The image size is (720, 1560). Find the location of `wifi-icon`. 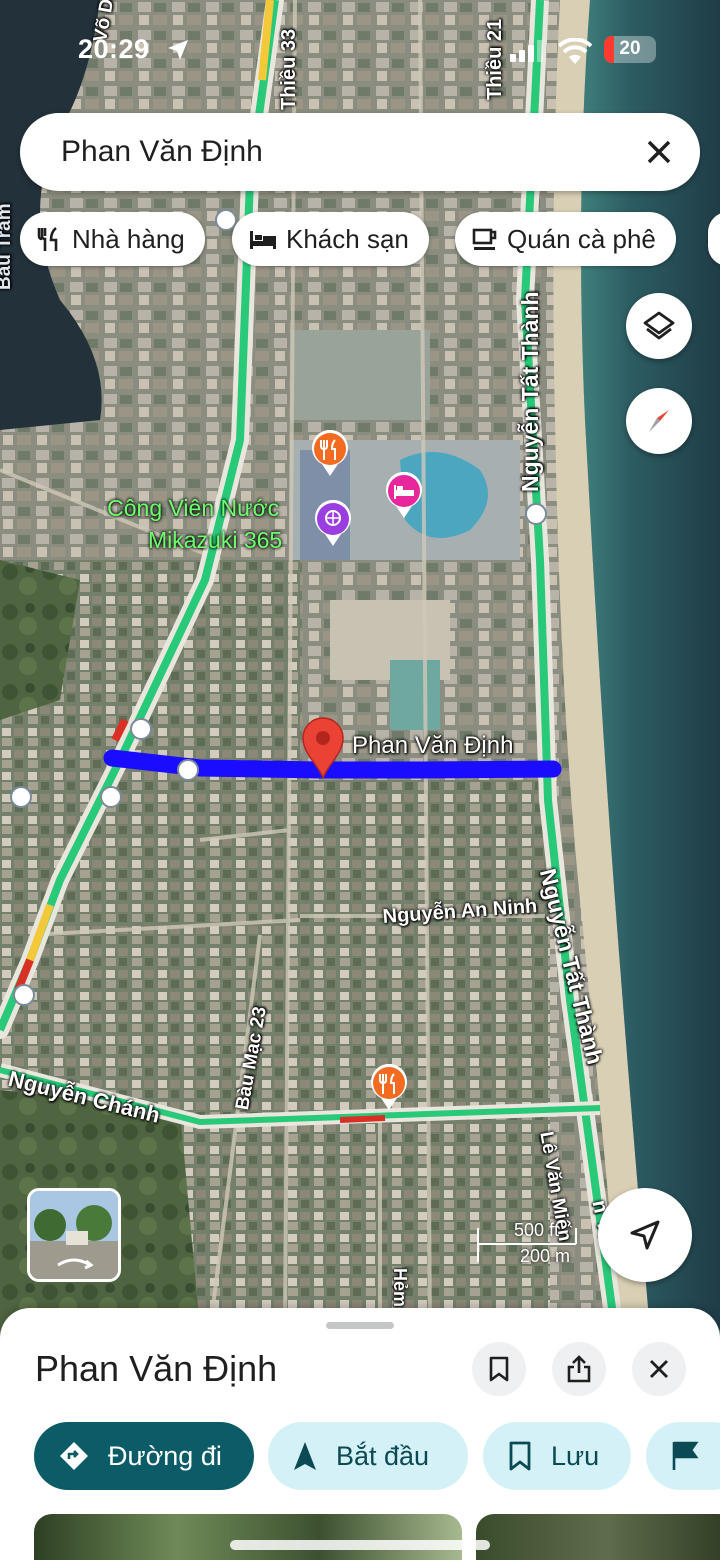

wifi-icon is located at coordinates (575, 51).